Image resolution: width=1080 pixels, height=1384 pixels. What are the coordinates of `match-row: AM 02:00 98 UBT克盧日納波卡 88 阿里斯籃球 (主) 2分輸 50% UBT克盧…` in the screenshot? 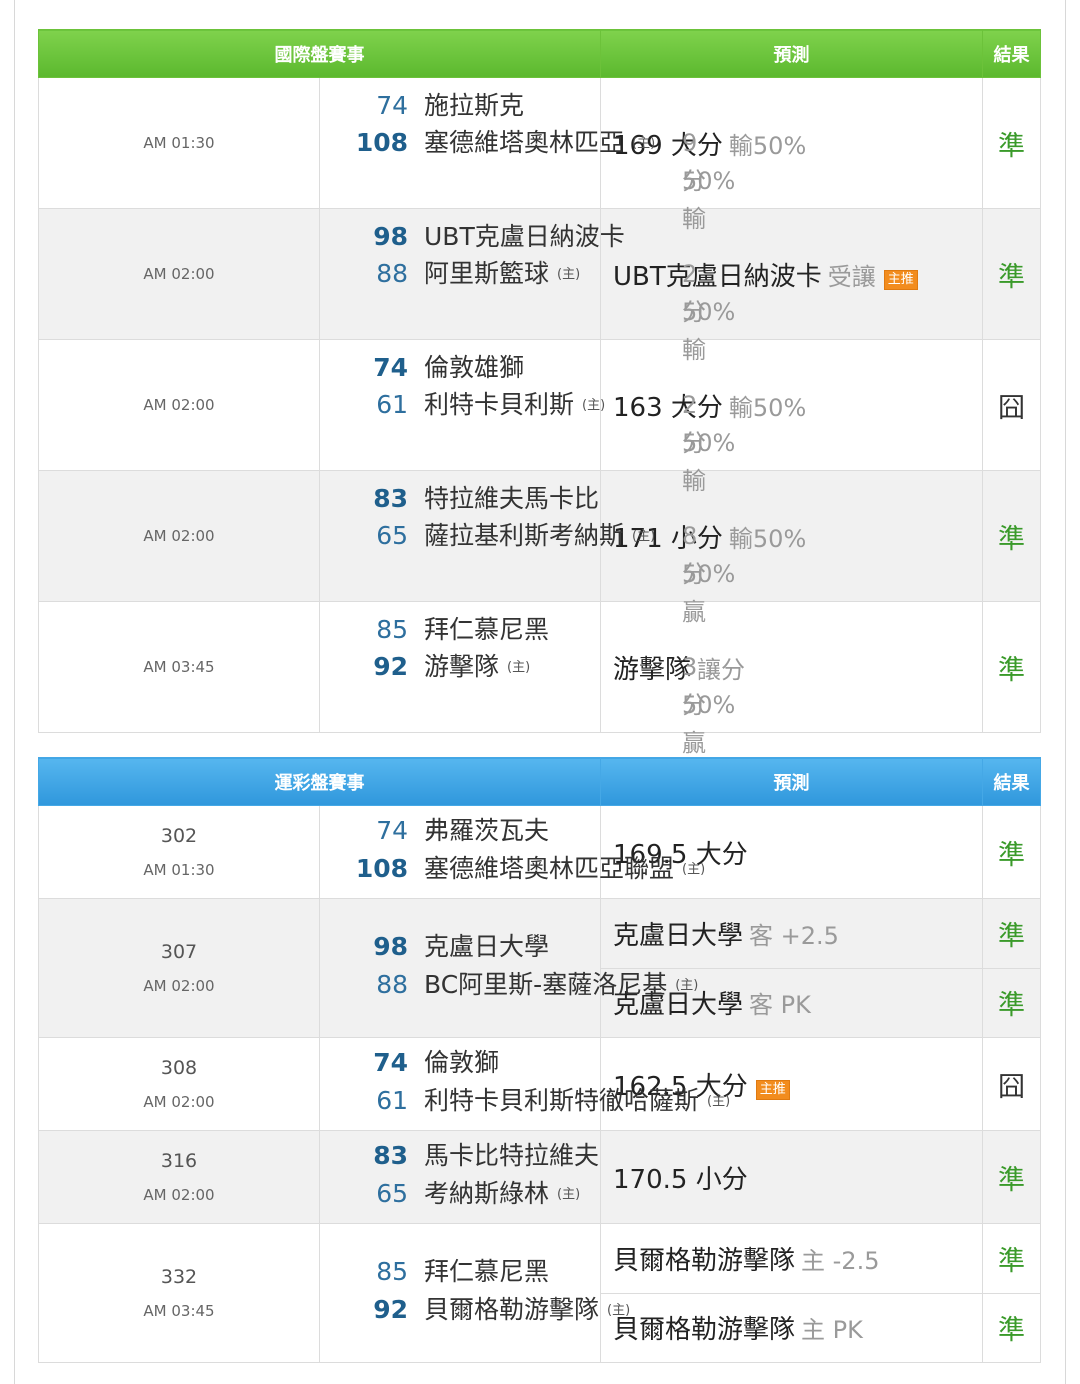 It's located at (539, 286).